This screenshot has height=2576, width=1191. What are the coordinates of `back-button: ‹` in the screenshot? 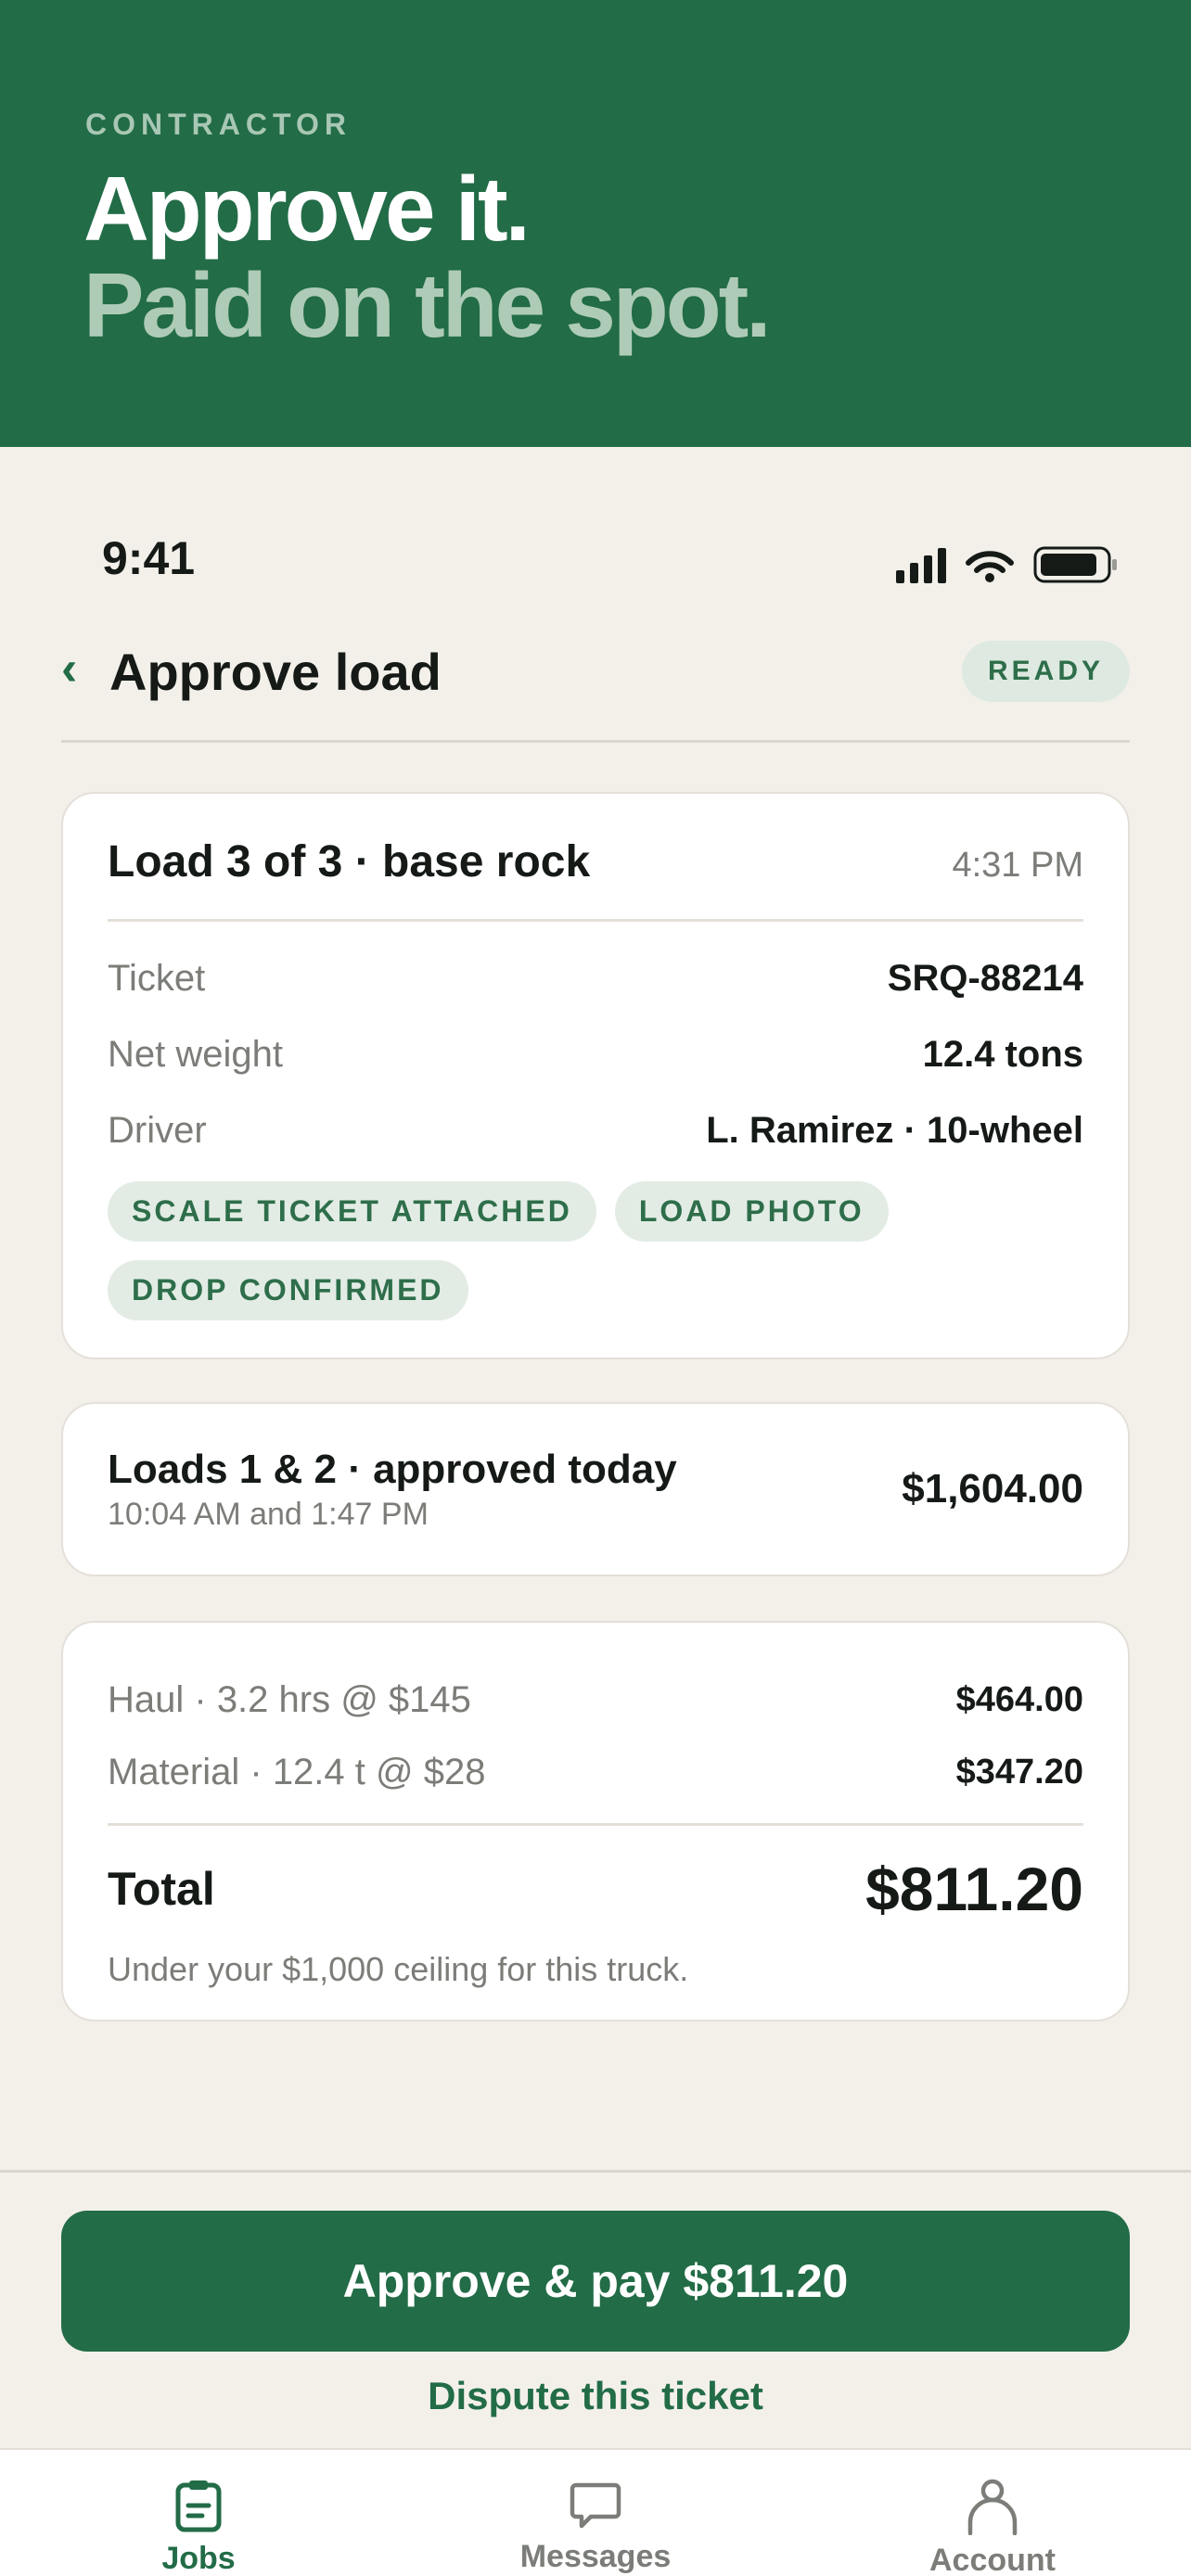 It's located at (84, 669).